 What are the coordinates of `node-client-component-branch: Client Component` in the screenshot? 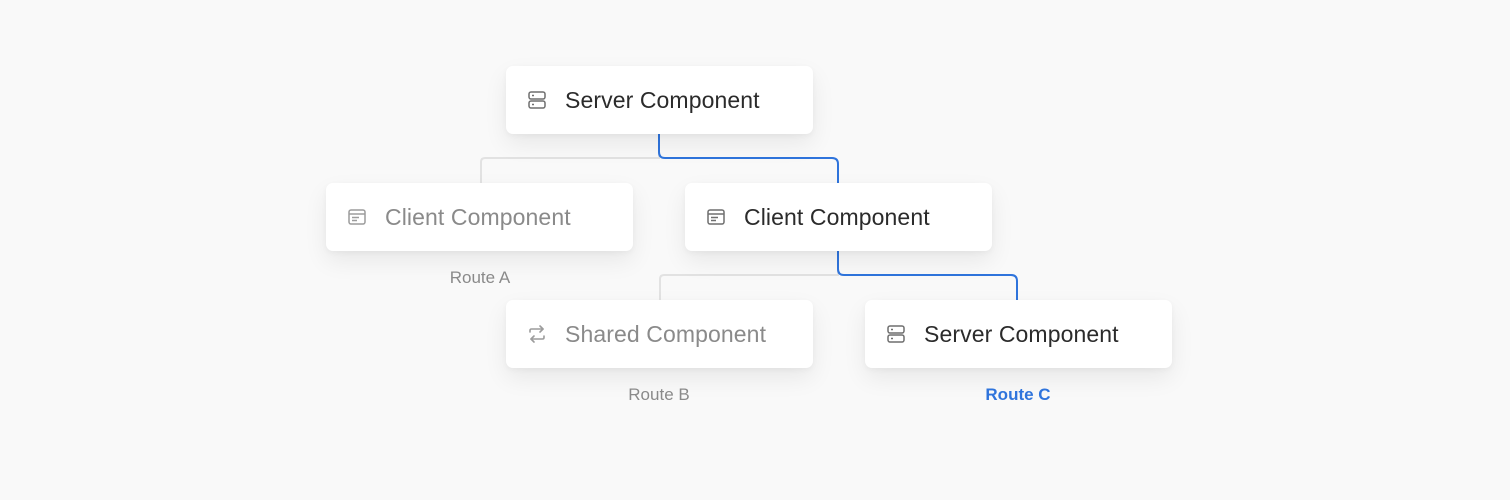 It's located at (838, 217).